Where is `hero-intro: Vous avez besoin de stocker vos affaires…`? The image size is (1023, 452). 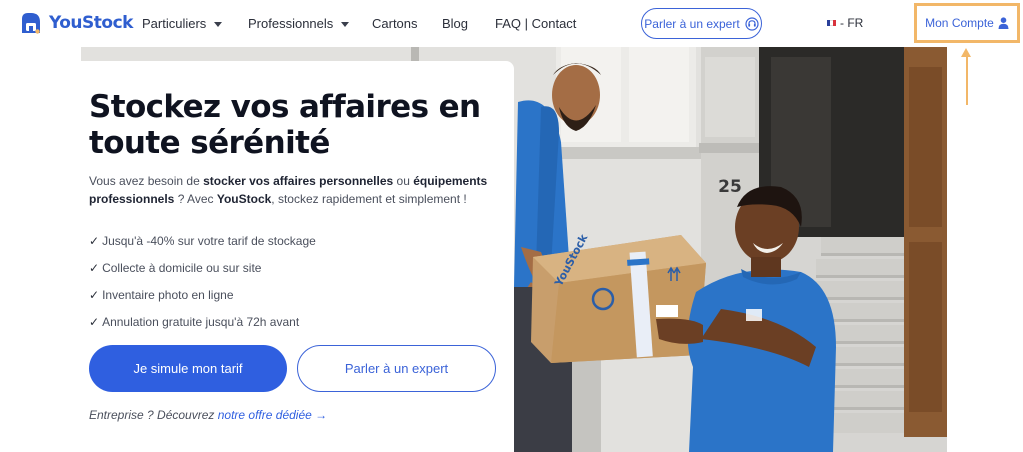 hero-intro: Vous avez besoin de stocker vos affaires… is located at coordinates (289, 190).